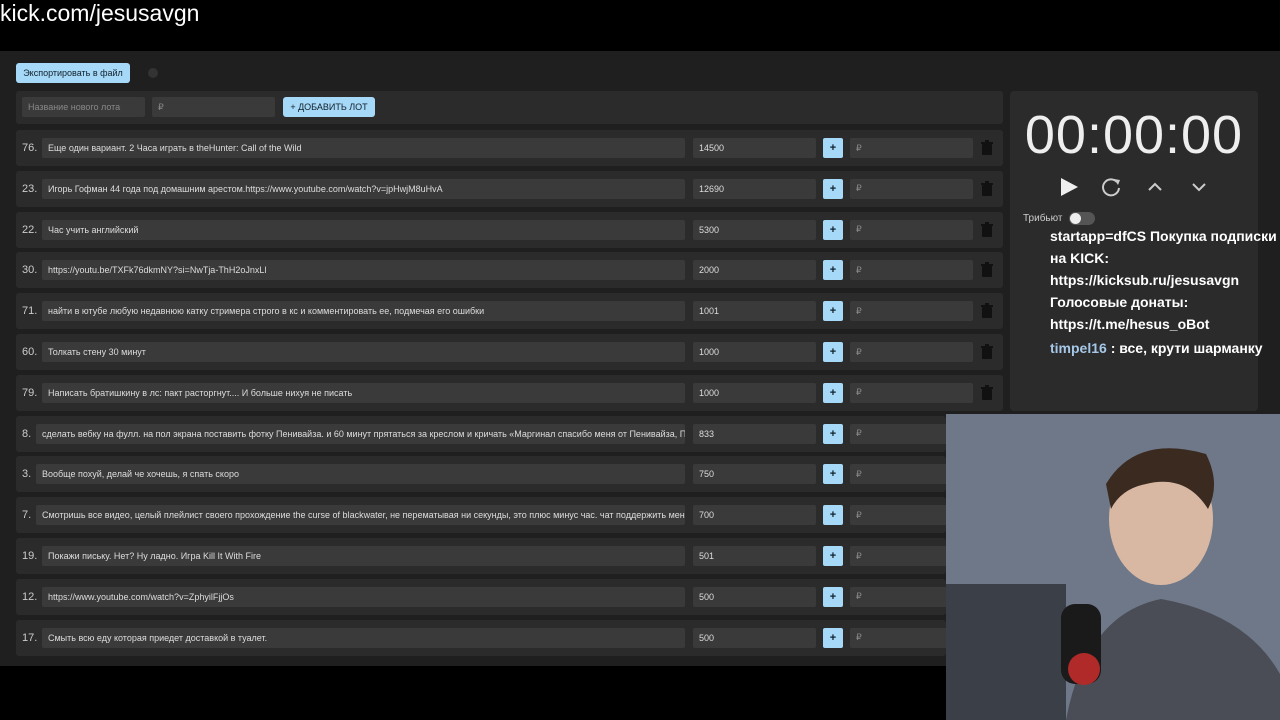 Image resolution: width=1280 pixels, height=720 pixels. Describe the element at coordinates (27, 433) in the screenshot. I see `lot-number: 8.` at that location.